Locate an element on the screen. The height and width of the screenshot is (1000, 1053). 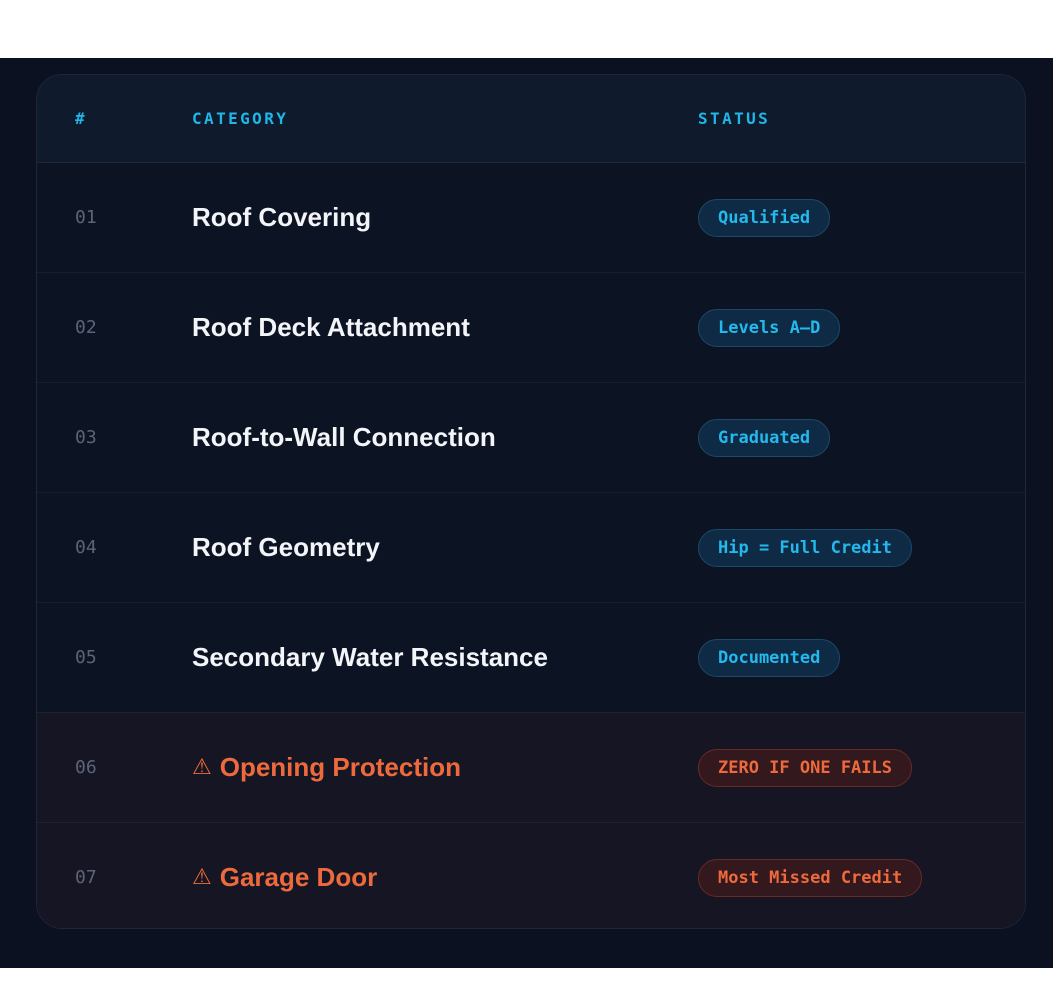
row-number: 01 is located at coordinates (86, 217).